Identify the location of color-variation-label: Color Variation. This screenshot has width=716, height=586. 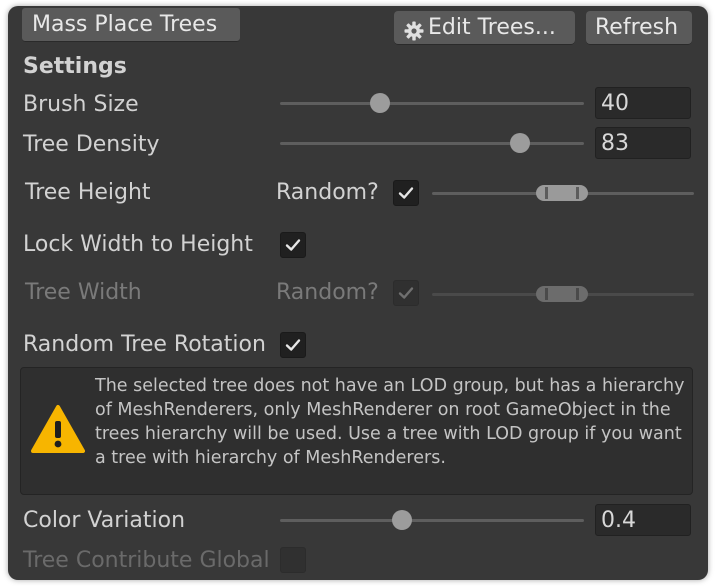
(104, 520).